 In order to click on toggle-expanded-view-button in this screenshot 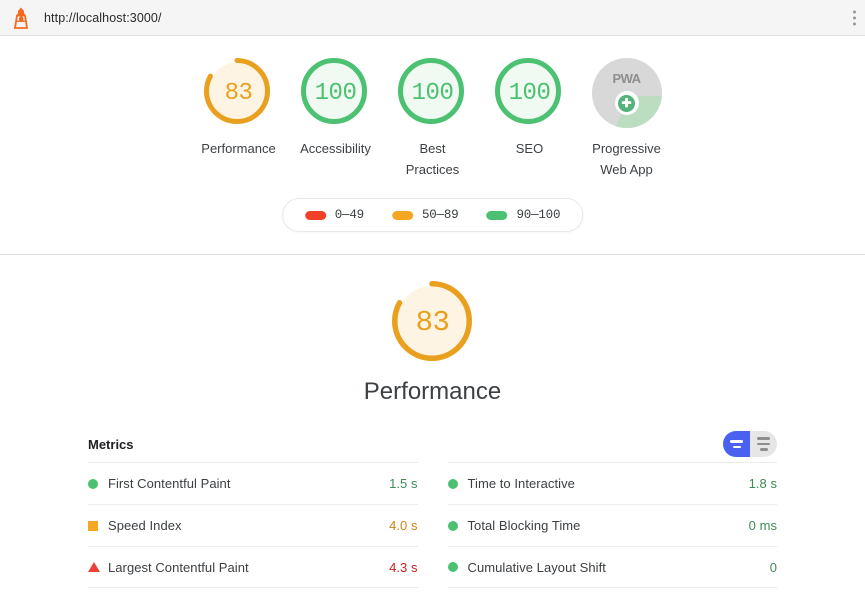, I will do `click(763, 444)`.